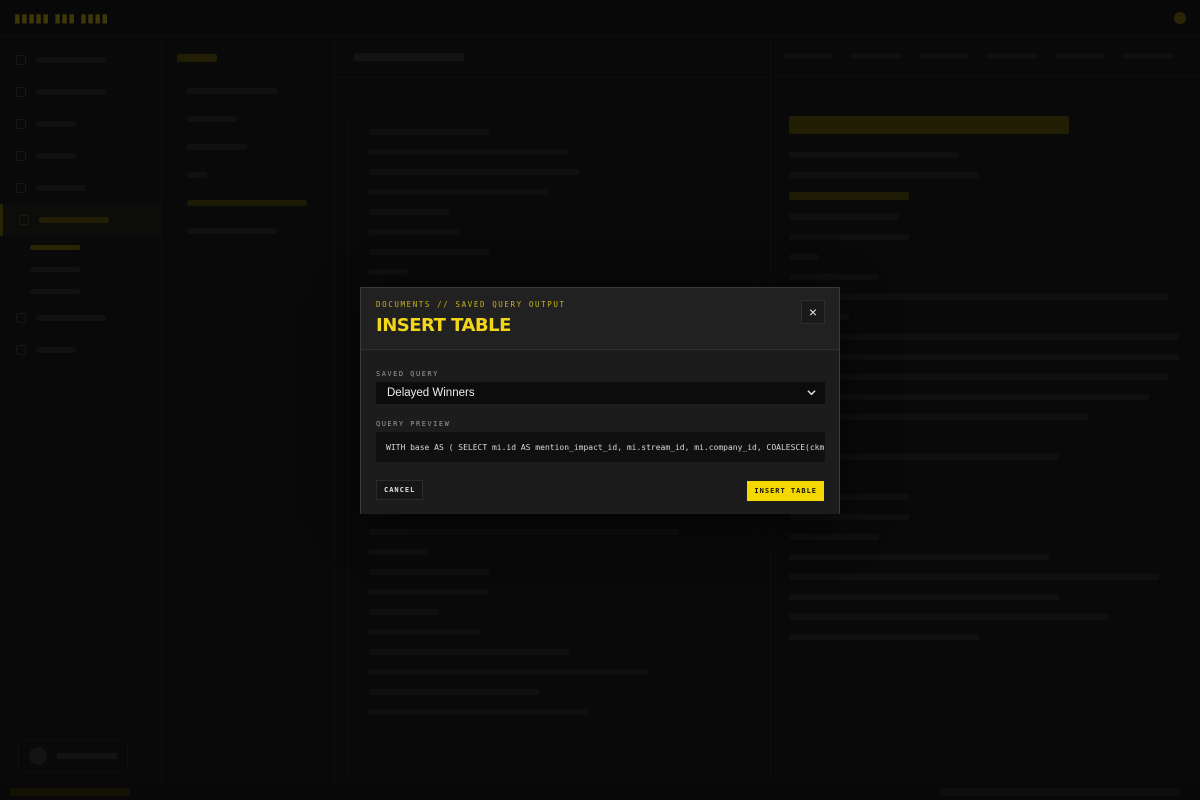 Image resolution: width=1200 pixels, height=800 pixels. I want to click on cancel-button: CANCEL, so click(400, 490).